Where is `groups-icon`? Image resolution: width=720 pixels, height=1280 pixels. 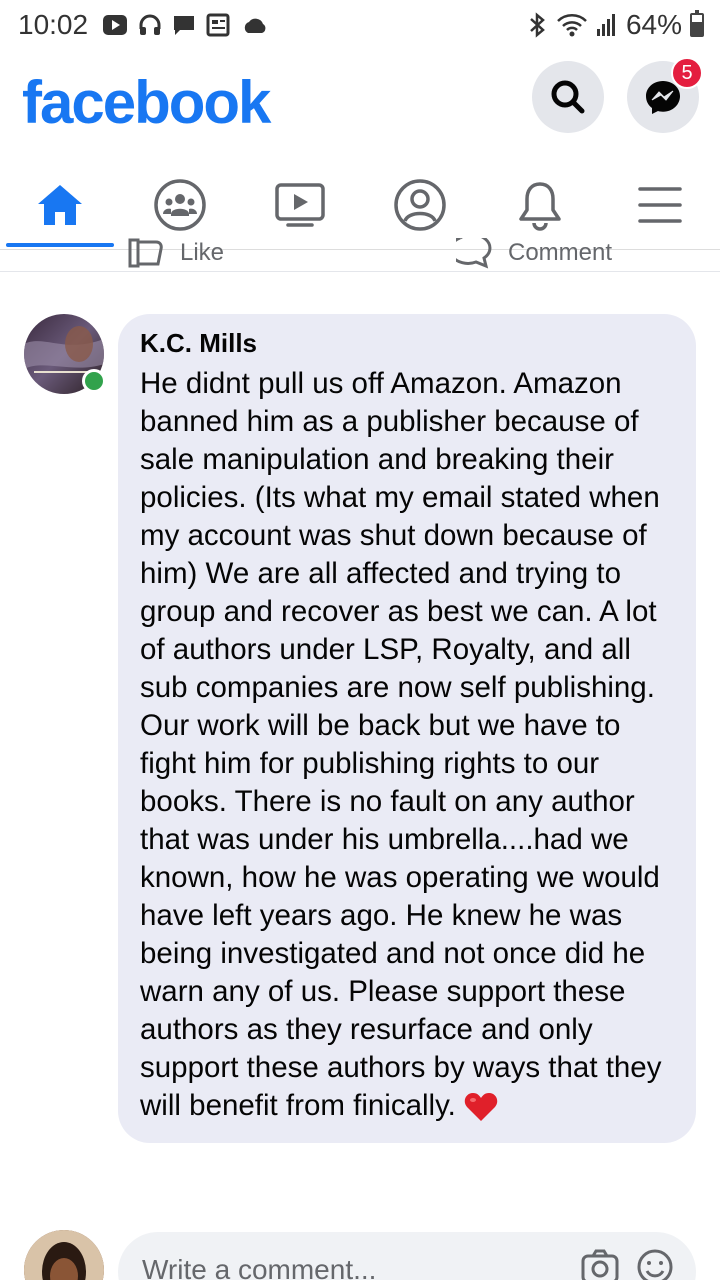 groups-icon is located at coordinates (180, 204).